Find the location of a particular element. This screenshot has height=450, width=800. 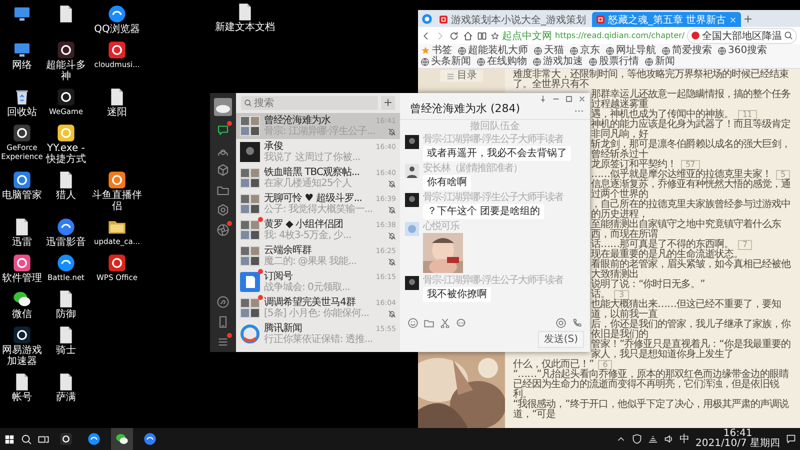

send-button: 发送(S) is located at coordinates (561, 339).